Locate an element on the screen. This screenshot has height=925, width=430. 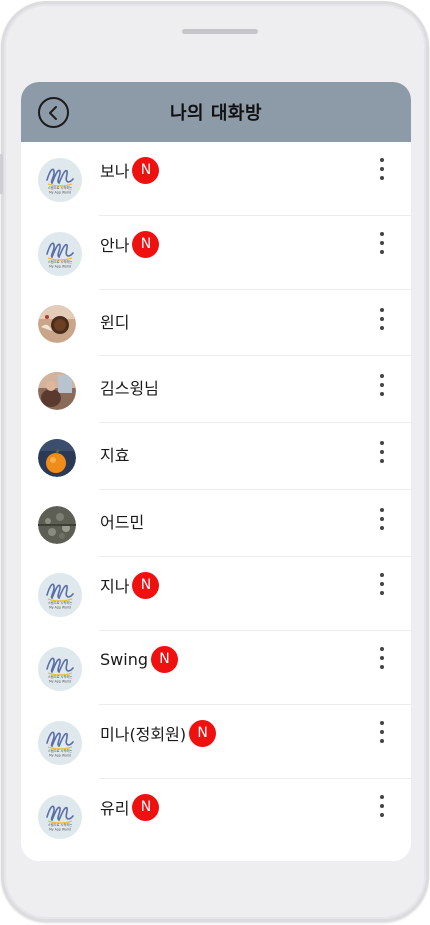
back-button is located at coordinates (53, 112).